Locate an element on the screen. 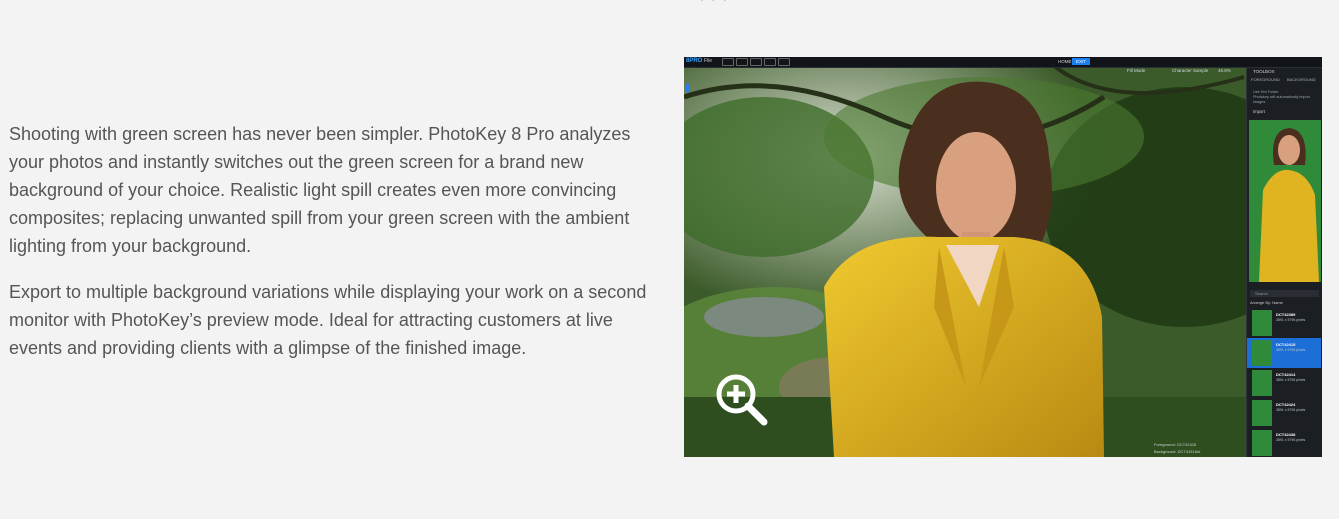 The image size is (1339, 519). tool-indicator is located at coordinates (687, 88).